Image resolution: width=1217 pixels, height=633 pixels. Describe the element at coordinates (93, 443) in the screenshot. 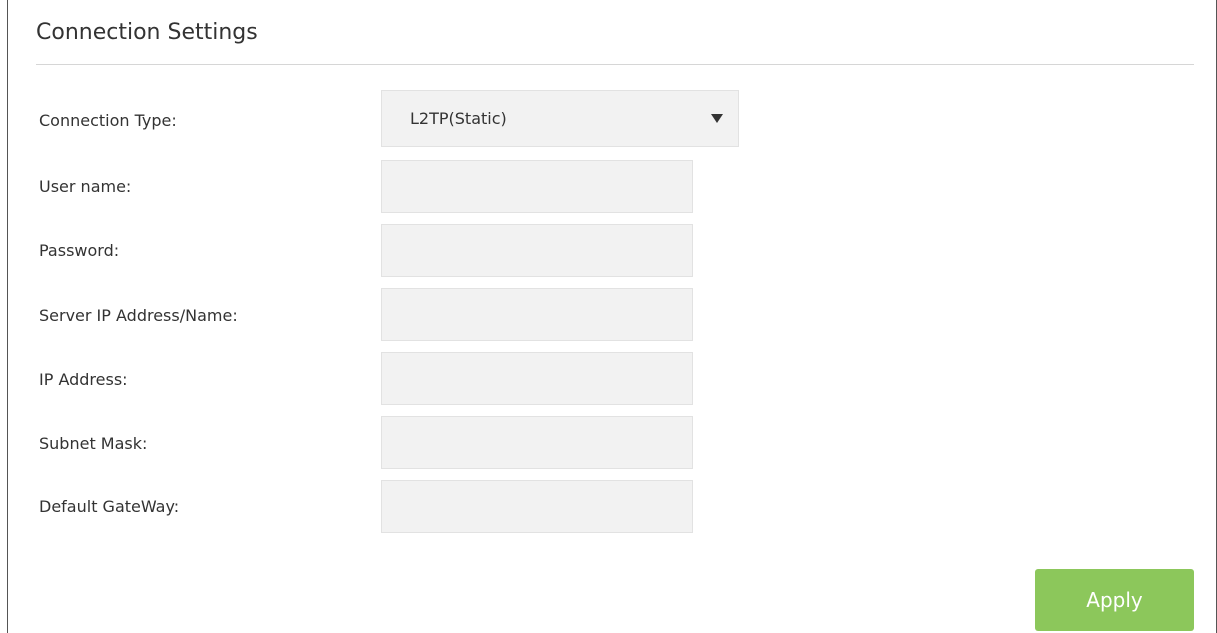

I see `subnet-mask-label: Subnet Mask:` at that location.